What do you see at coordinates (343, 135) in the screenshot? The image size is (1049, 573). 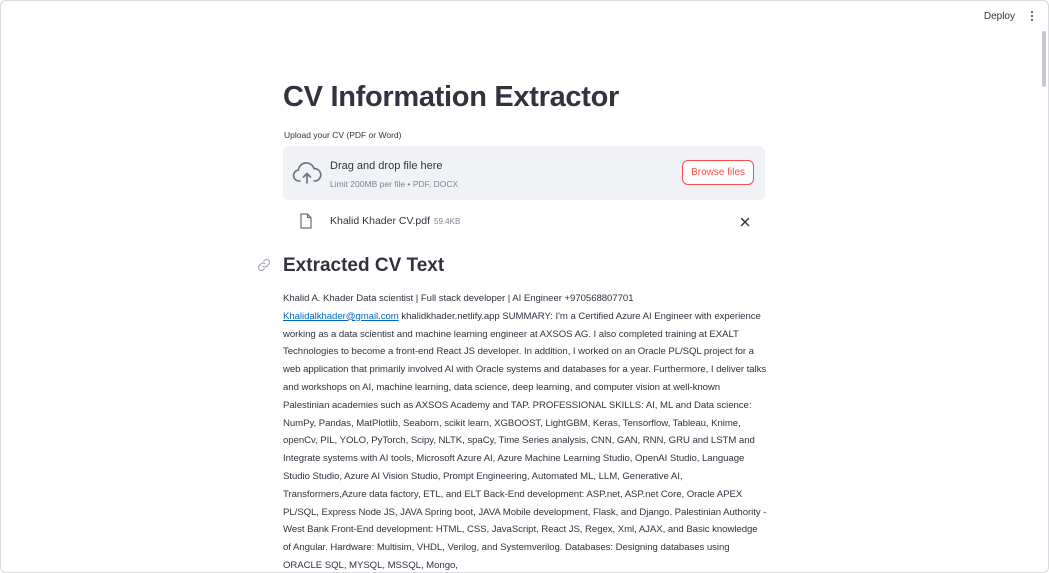 I see `file-uploader-label: Upload your CV (PDF or Word)` at bounding box center [343, 135].